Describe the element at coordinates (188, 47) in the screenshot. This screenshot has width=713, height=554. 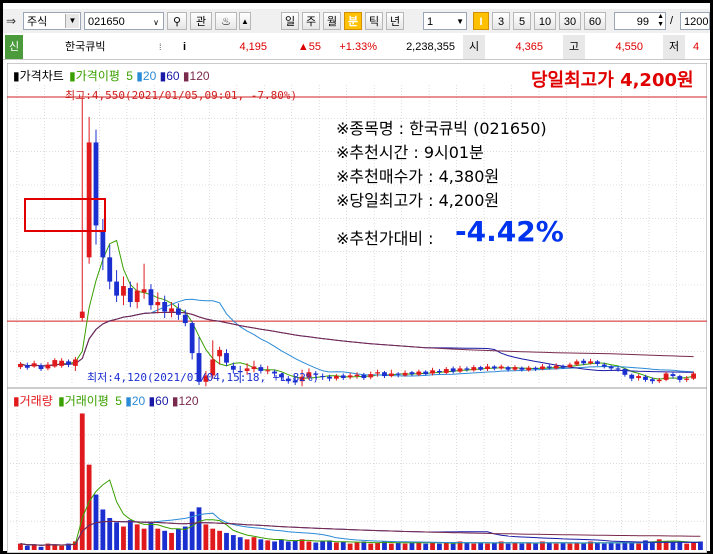
I see `info-icon: i` at that location.